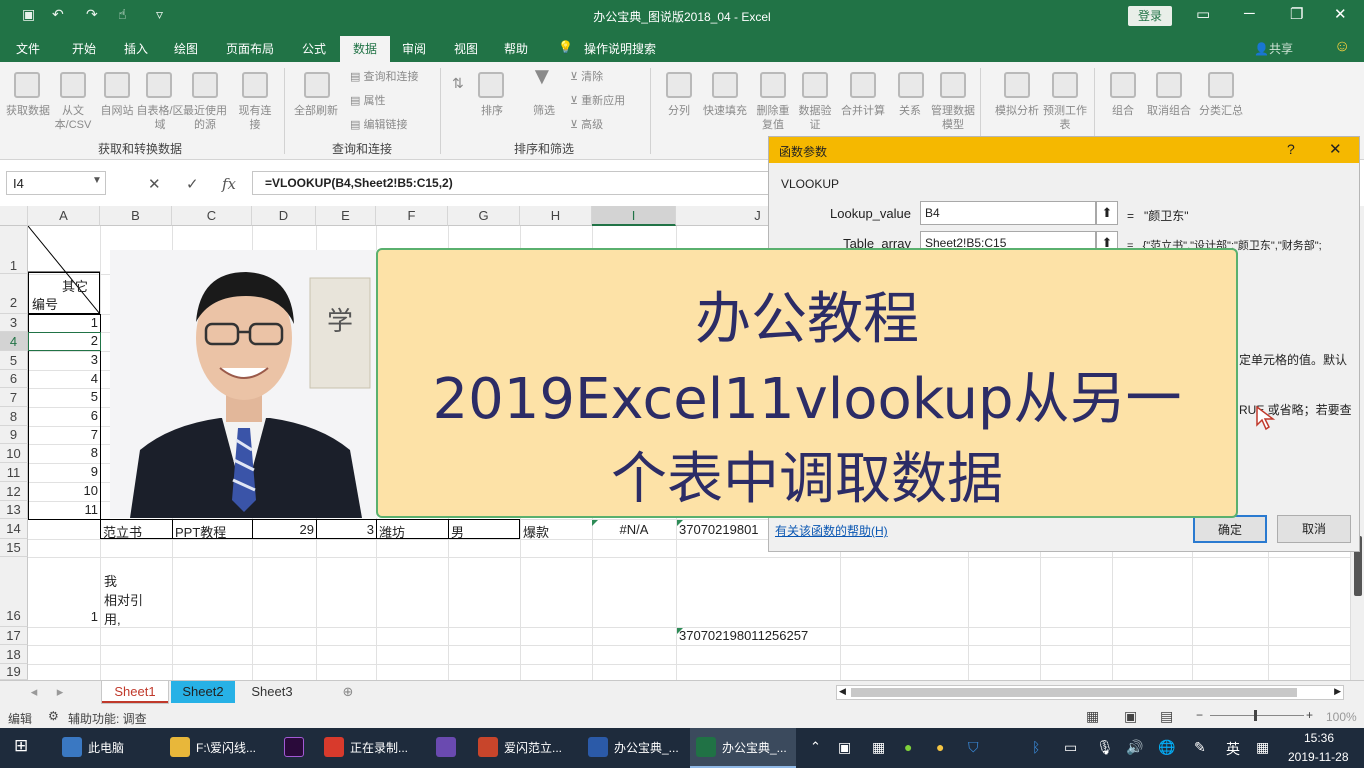 Image resolution: width=1364 pixels, height=768 pixels. Describe the element at coordinates (14, 216) in the screenshot. I see `select-all-corner` at that location.